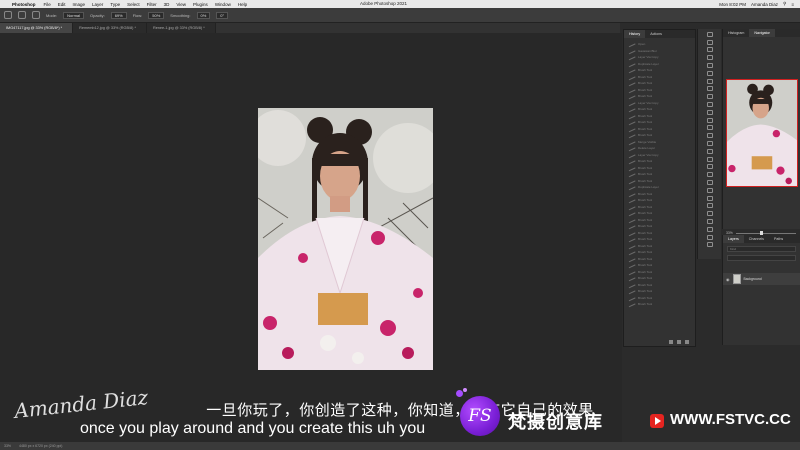  Describe the element at coordinates (756, 239) in the screenshot. I see `tab-channels: Channels` at that location.